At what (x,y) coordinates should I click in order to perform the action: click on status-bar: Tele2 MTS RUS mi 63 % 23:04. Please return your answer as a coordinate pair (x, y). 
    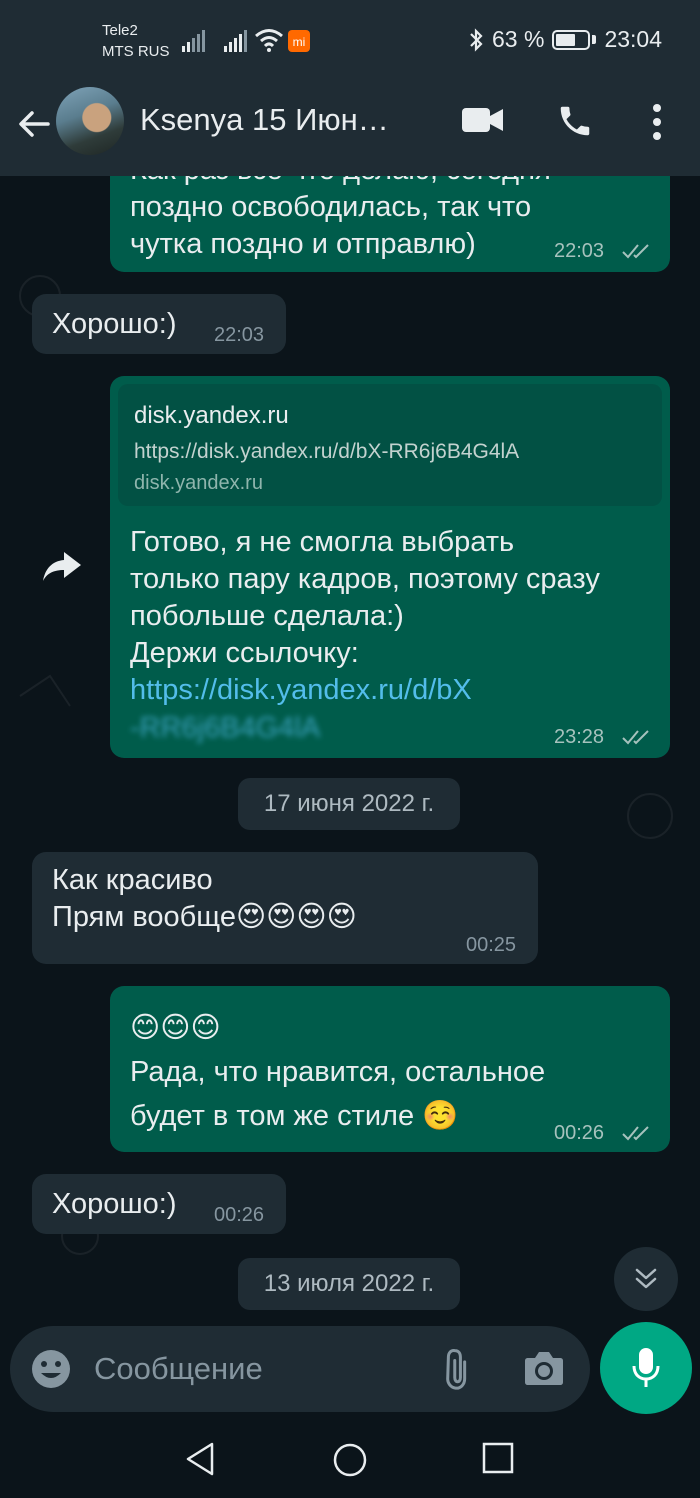
    Looking at the image, I should click on (350, 41).